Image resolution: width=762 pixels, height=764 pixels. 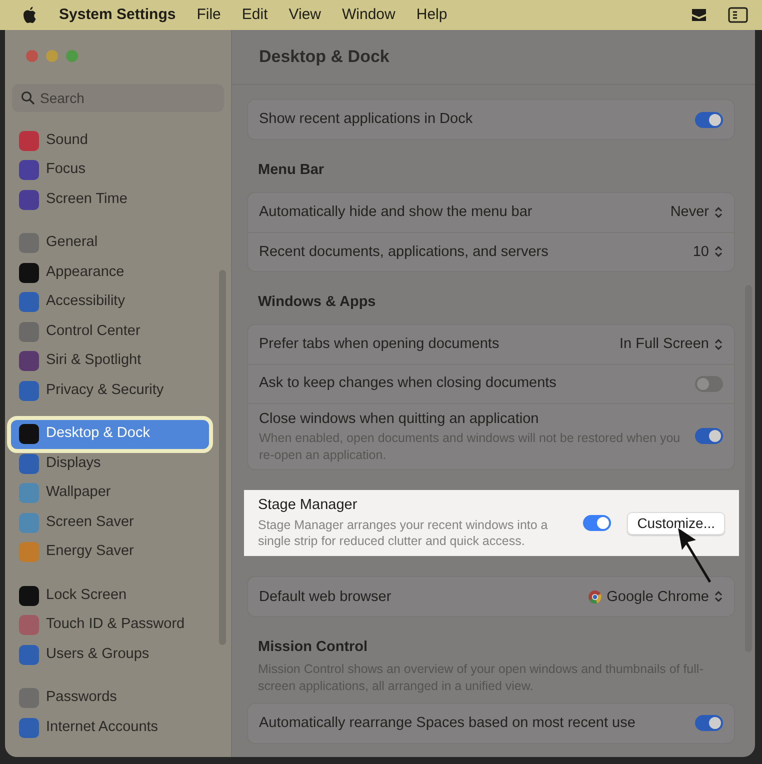 I want to click on section-heading: Menu Bar, so click(x=291, y=170).